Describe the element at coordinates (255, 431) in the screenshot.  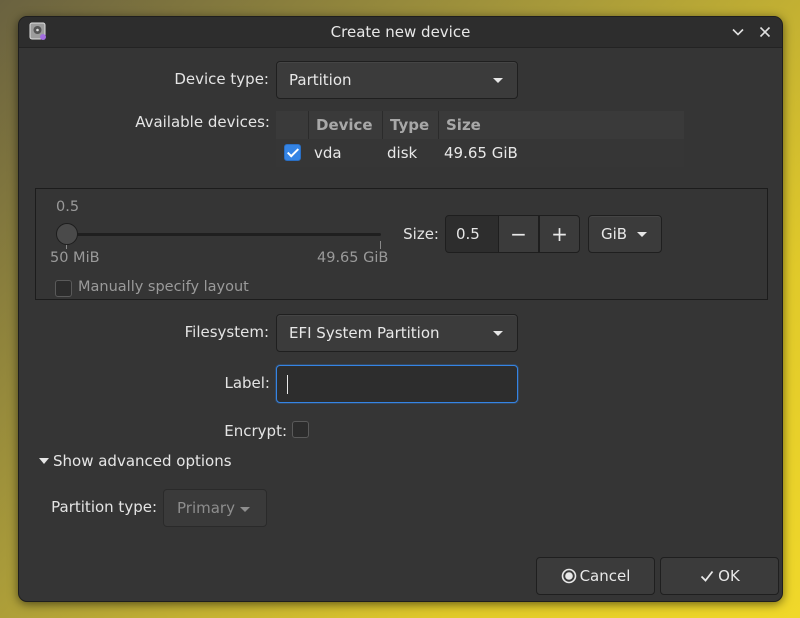
I see `encrypt-label: Encrypt:` at that location.